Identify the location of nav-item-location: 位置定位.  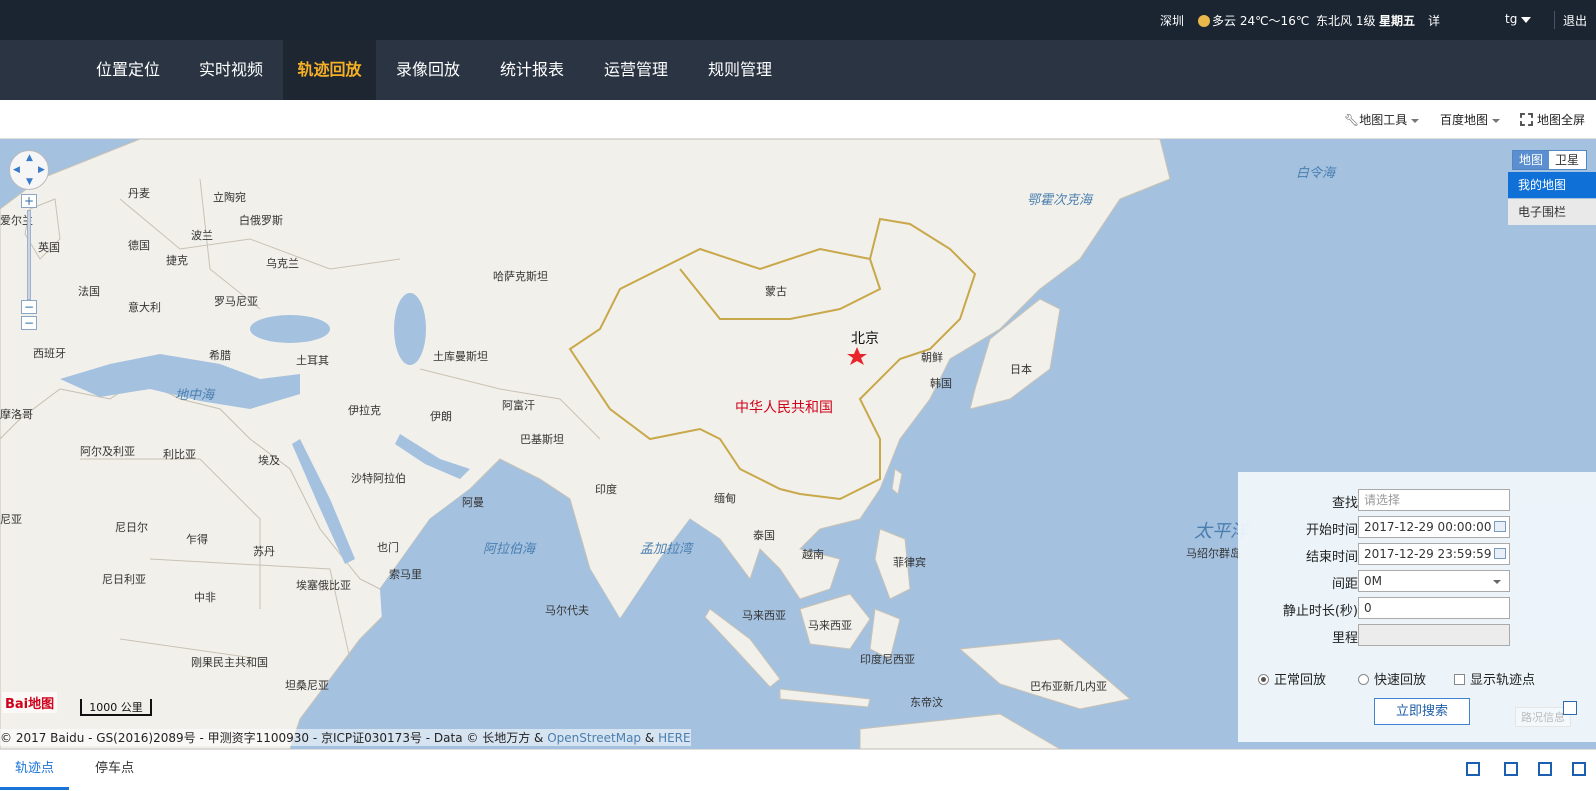
(128, 70).